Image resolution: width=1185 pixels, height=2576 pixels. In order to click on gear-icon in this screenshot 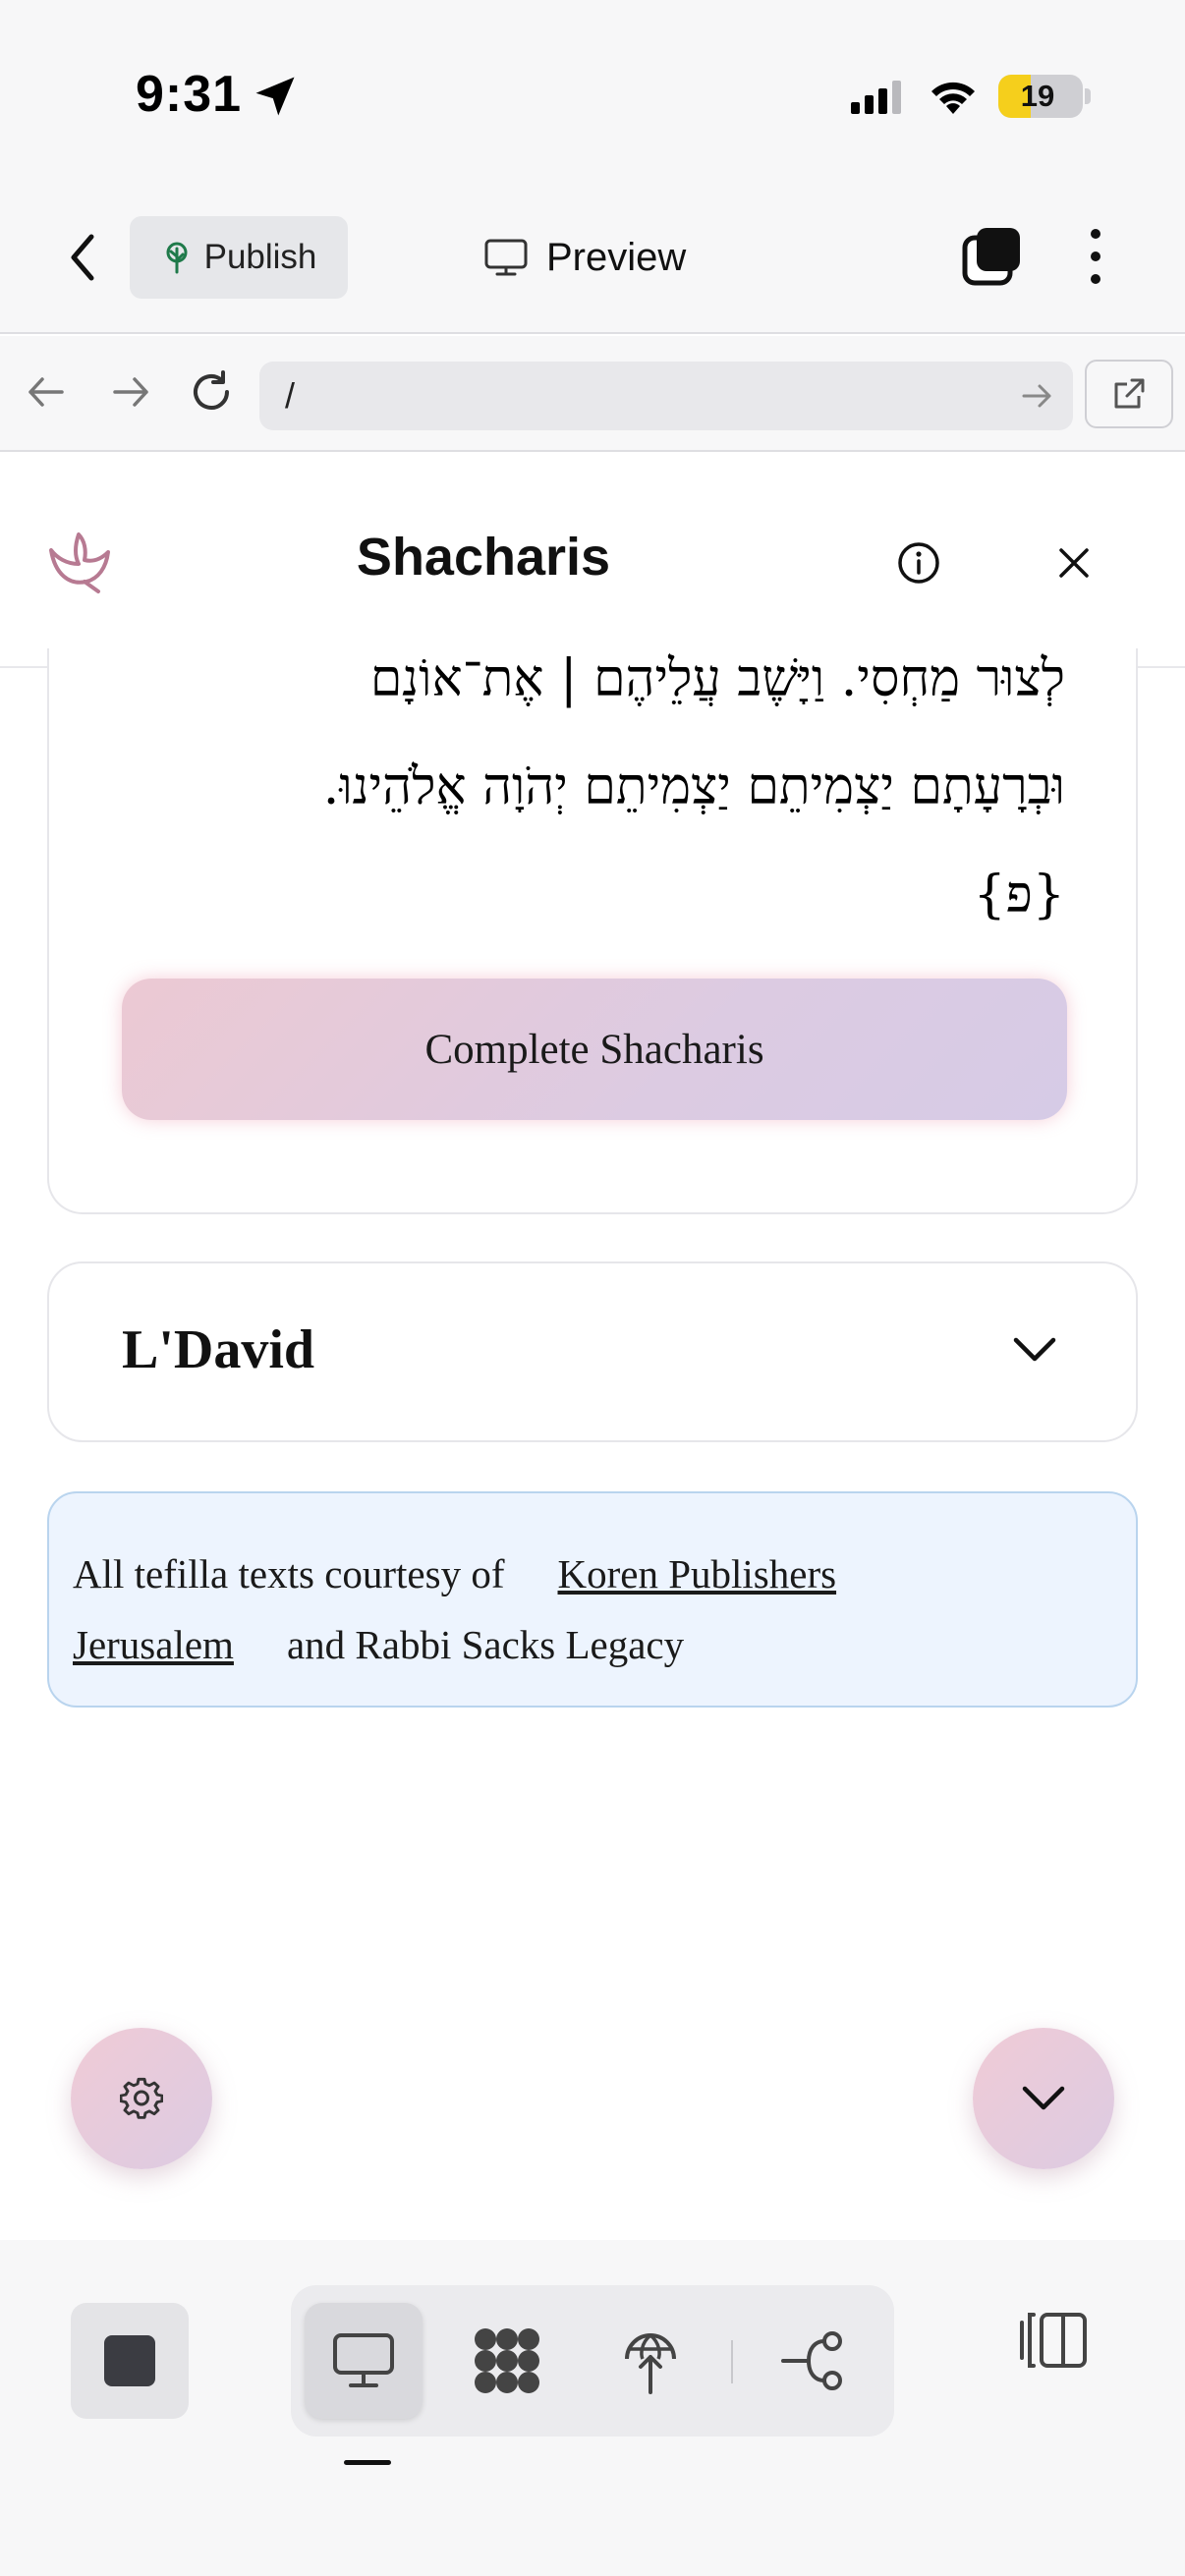, I will do `click(141, 2098)`.